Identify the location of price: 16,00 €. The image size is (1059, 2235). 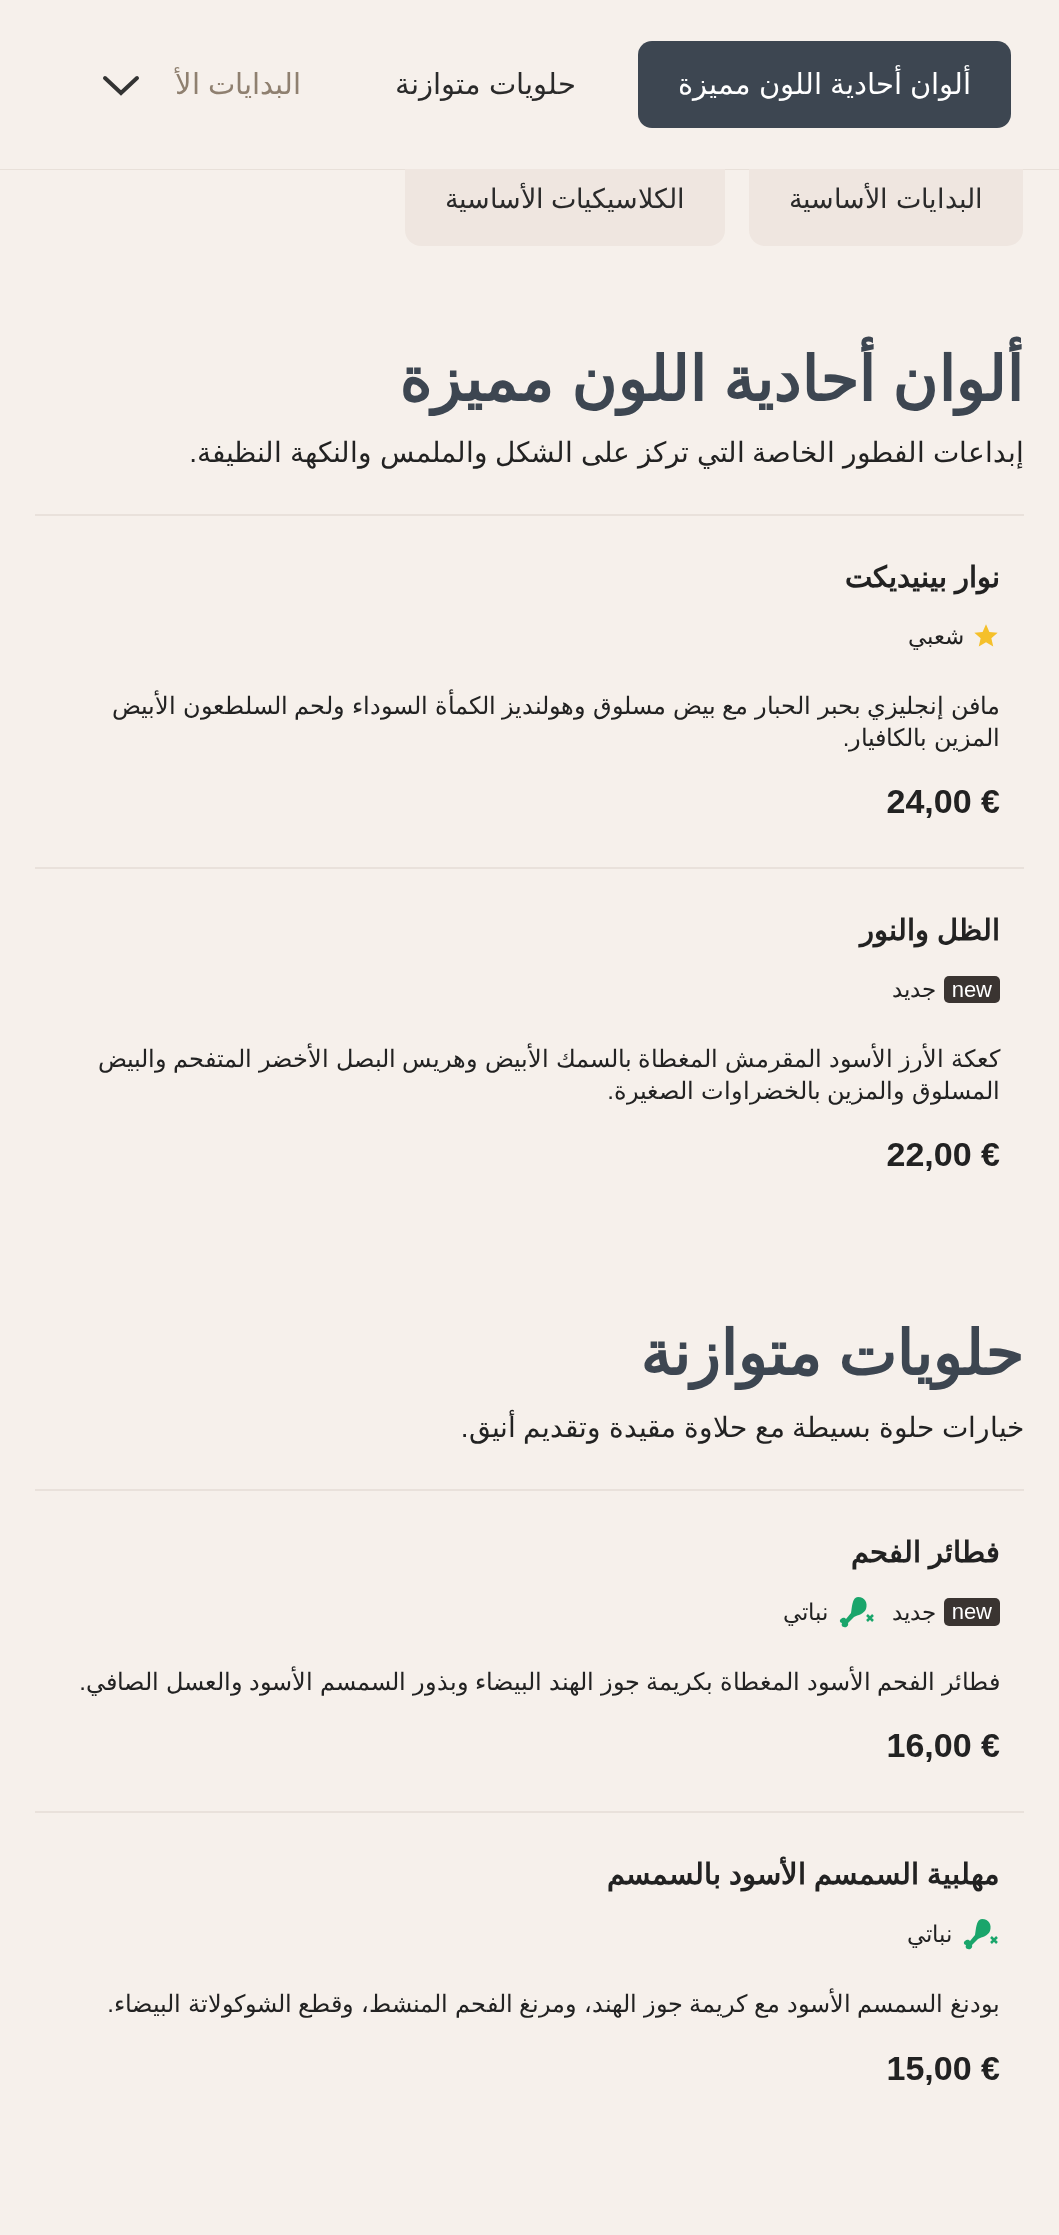
(942, 1746).